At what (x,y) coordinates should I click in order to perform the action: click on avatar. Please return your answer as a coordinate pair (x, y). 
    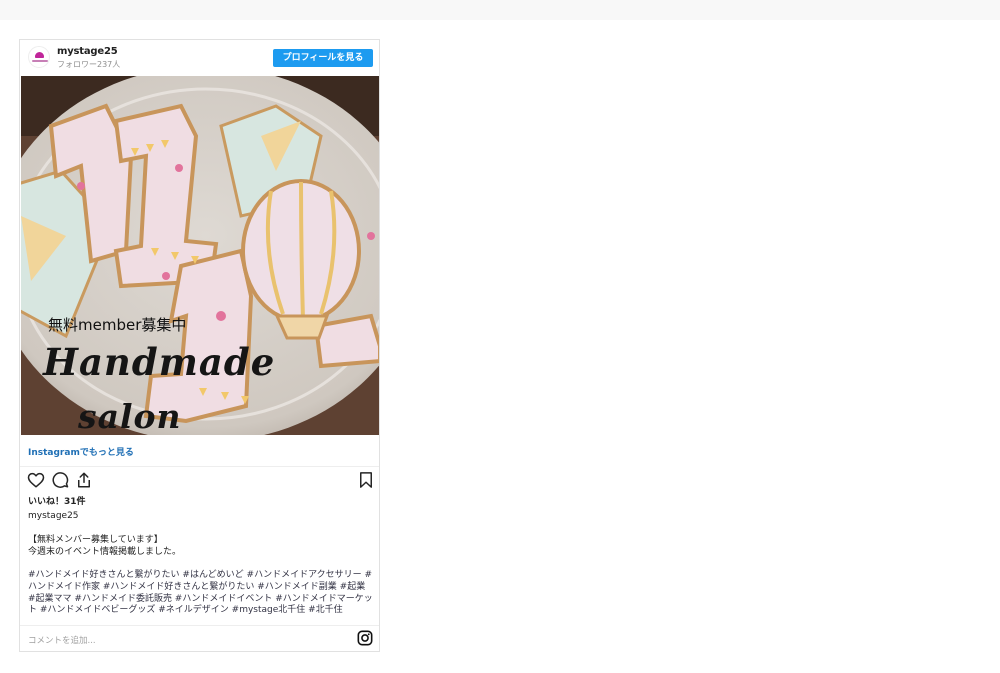
    Looking at the image, I should click on (39, 57).